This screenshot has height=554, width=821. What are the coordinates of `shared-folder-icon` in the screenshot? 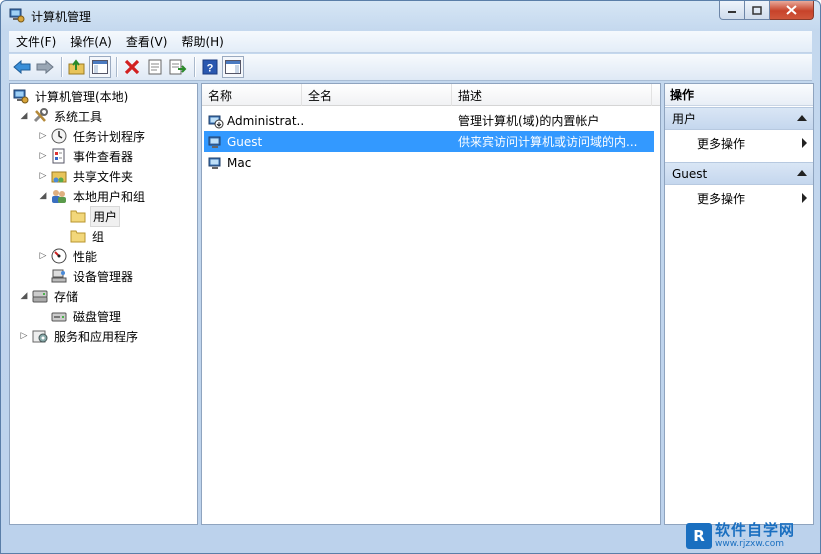 It's located at (59, 177).